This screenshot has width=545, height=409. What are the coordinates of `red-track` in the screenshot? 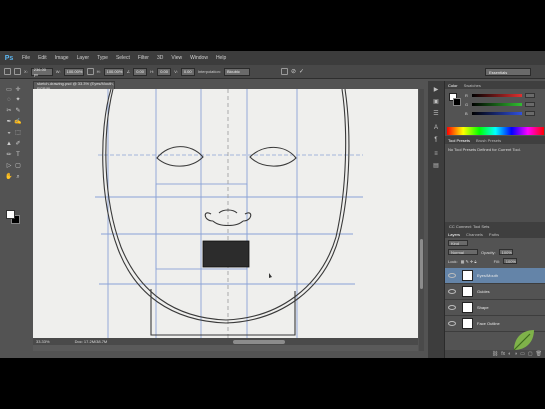 It's located at (497, 95).